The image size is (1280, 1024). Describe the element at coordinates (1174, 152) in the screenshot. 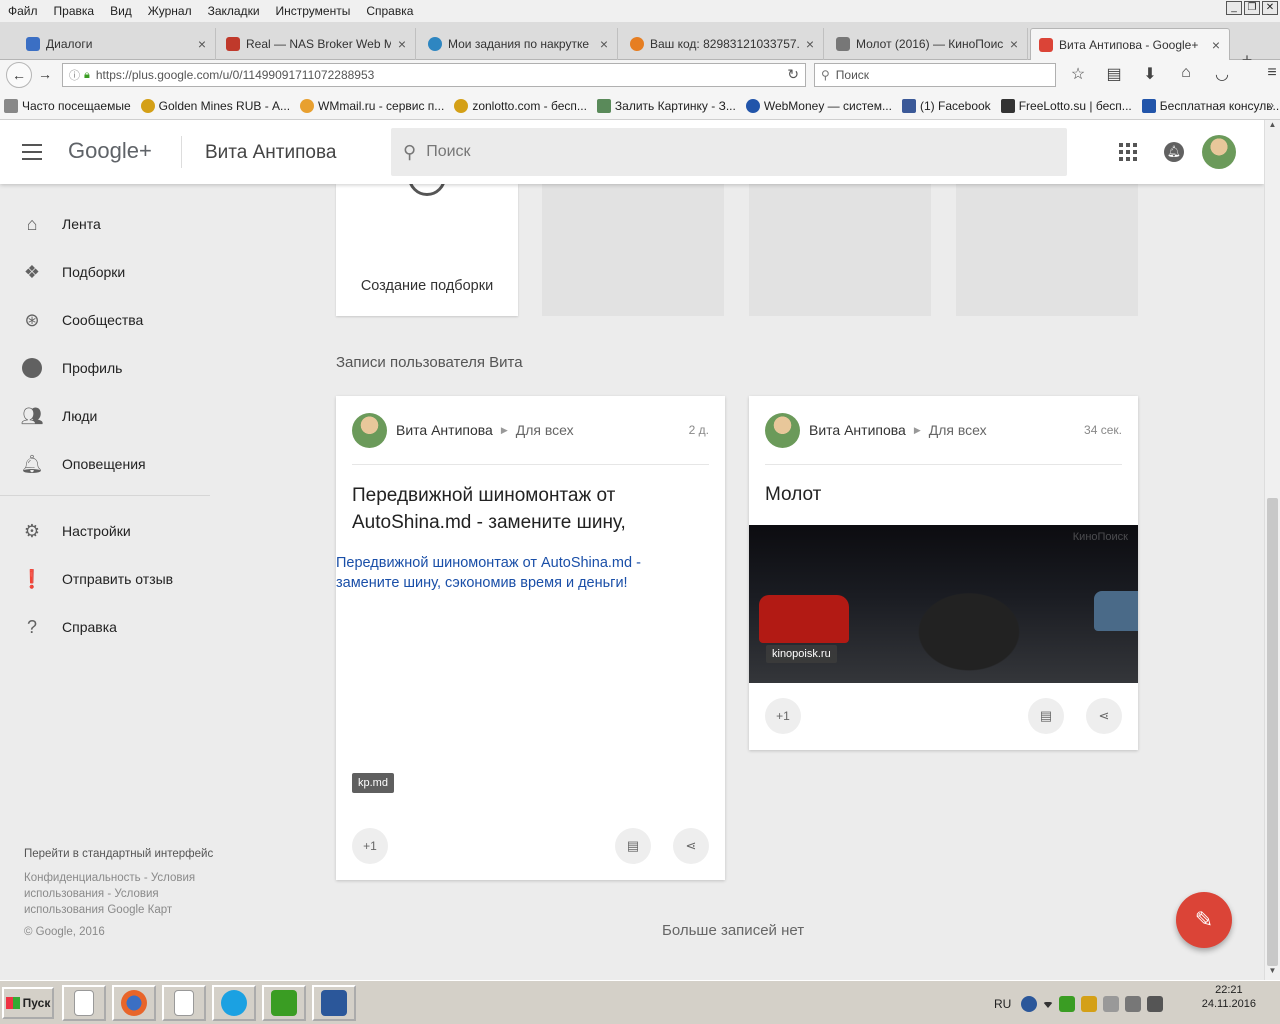

I see `notifications-bell-icon: 🔔︎` at that location.